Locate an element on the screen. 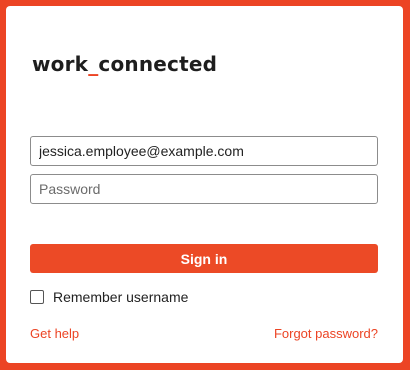 Image resolution: width=410 pixels, height=370 pixels. remember-username-checkbox is located at coordinates (37, 297).